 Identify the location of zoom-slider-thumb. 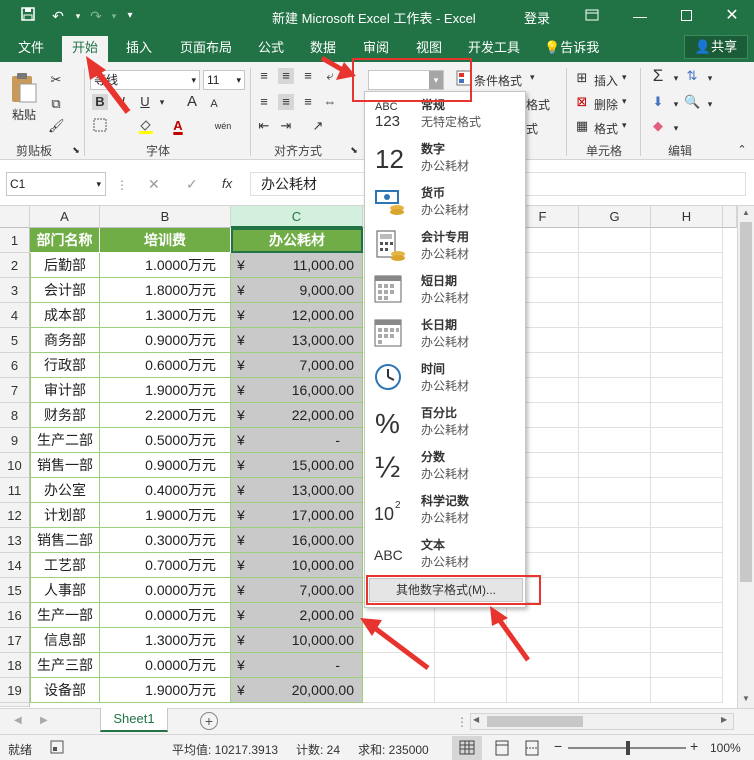
(628, 748).